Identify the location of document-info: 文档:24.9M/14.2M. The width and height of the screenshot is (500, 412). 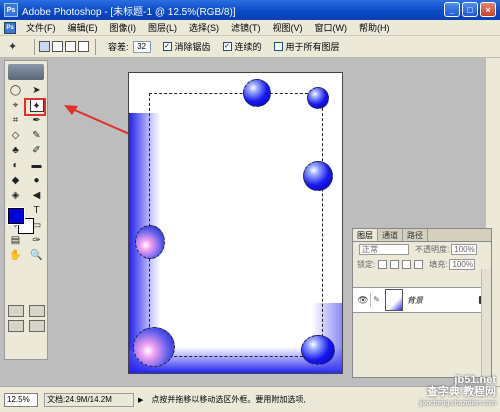
(89, 399).